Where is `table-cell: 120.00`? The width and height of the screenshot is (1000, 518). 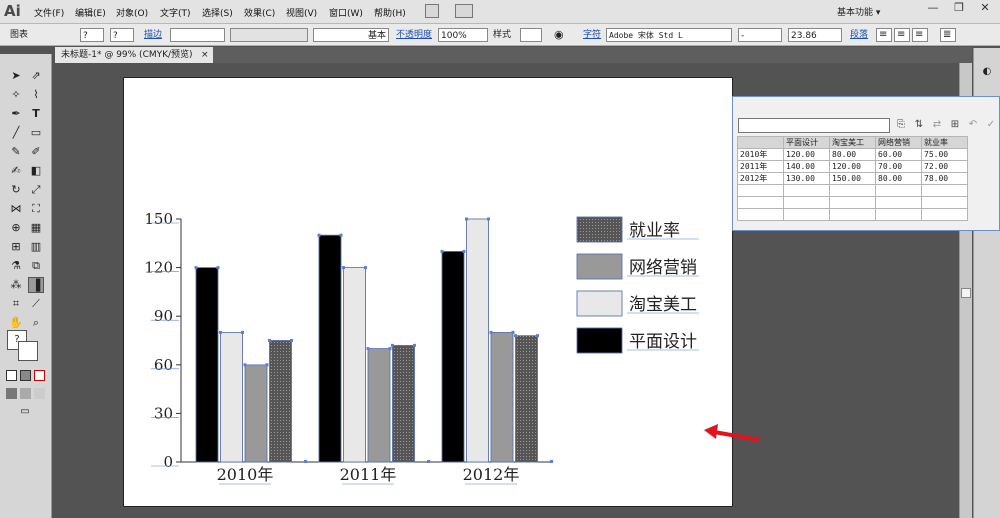
table-cell: 120.00 is located at coordinates (852, 166).